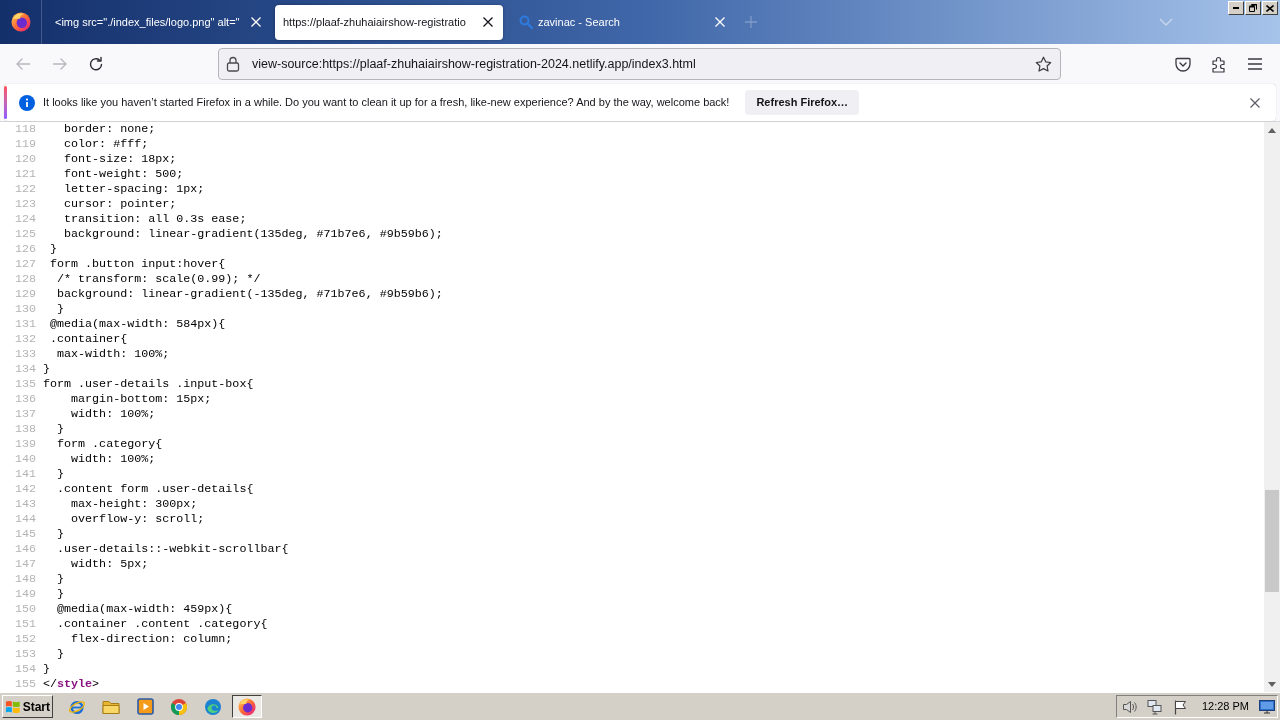  I want to click on line-number: 128, so click(24, 279).